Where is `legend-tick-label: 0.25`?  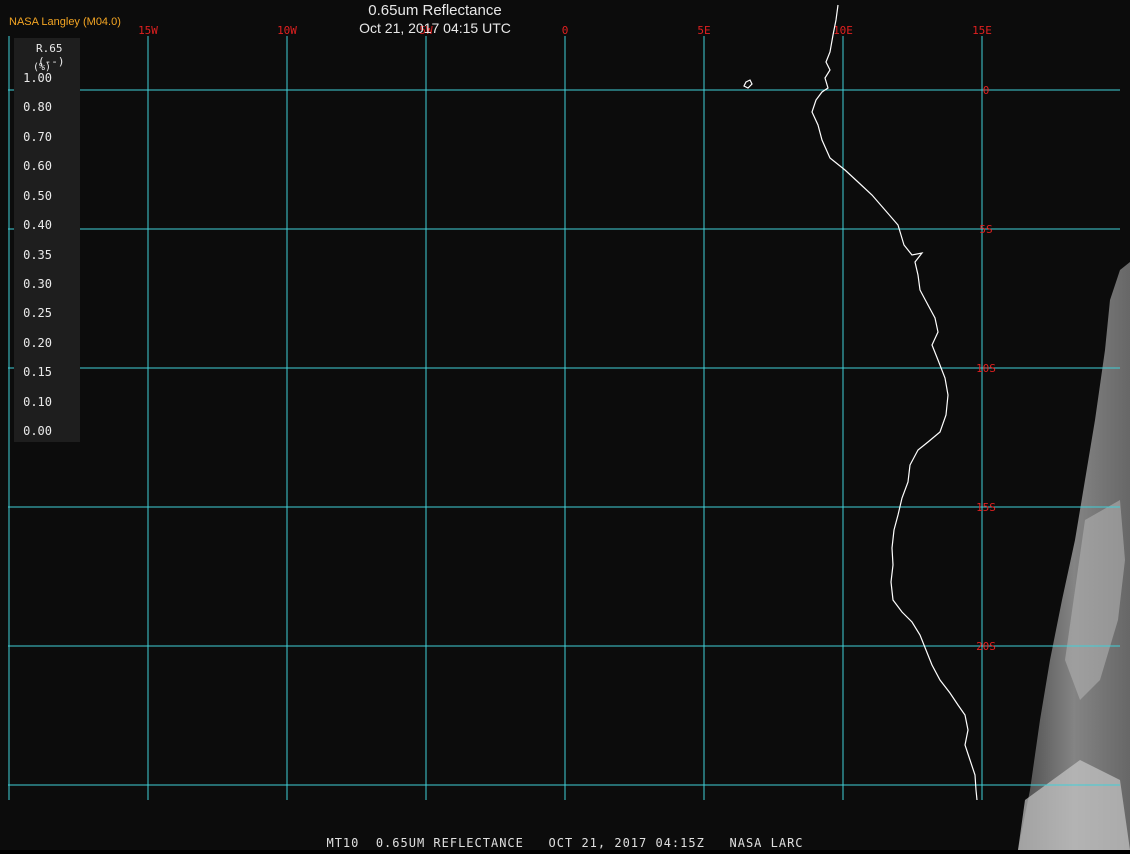
legend-tick-label: 0.25 is located at coordinates (37, 313).